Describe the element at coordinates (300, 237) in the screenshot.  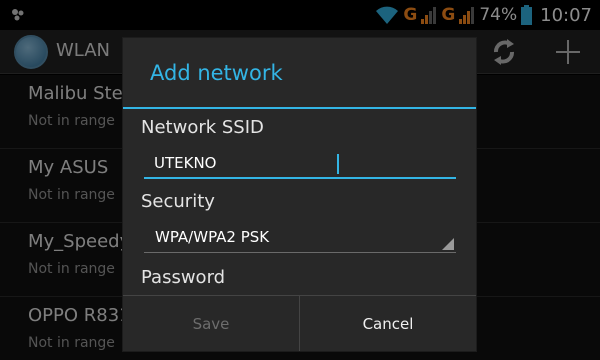
I see `security-select: WPA/WPA2 PSK` at that location.